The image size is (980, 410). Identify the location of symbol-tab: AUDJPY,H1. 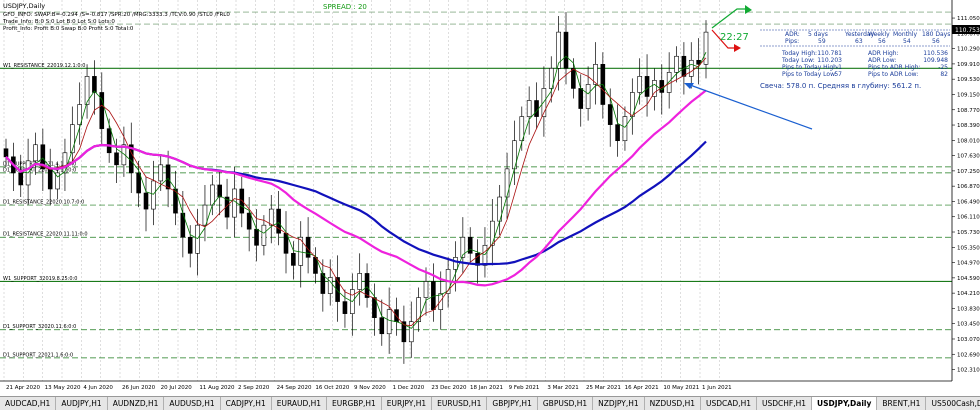
(82, 403).